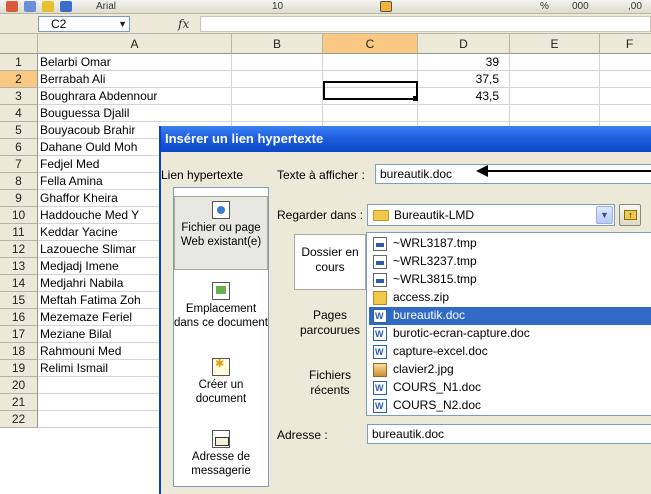 This screenshot has height=494, width=651. What do you see at coordinates (510, 244) in the screenshot?
I see `file-item: ~WRL3187.tmp` at bounding box center [510, 244].